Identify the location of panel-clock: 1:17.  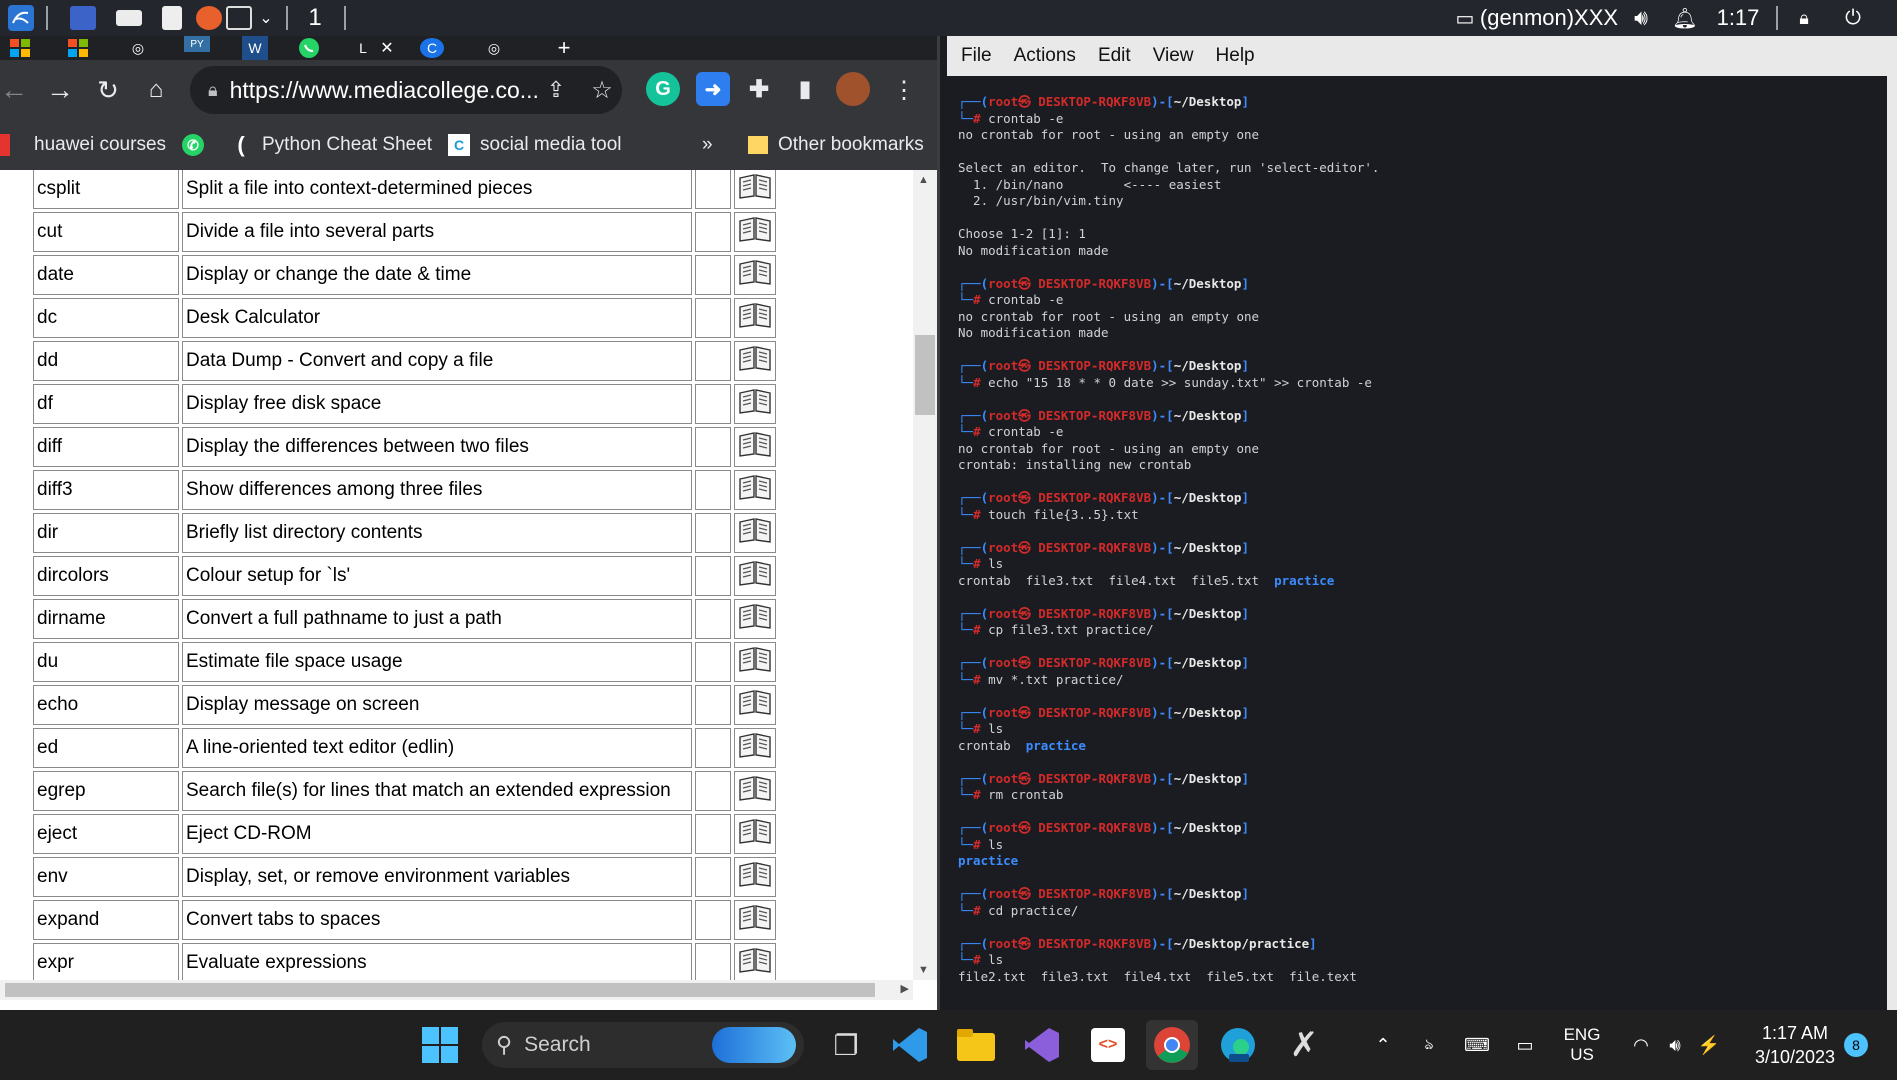
(1738, 18).